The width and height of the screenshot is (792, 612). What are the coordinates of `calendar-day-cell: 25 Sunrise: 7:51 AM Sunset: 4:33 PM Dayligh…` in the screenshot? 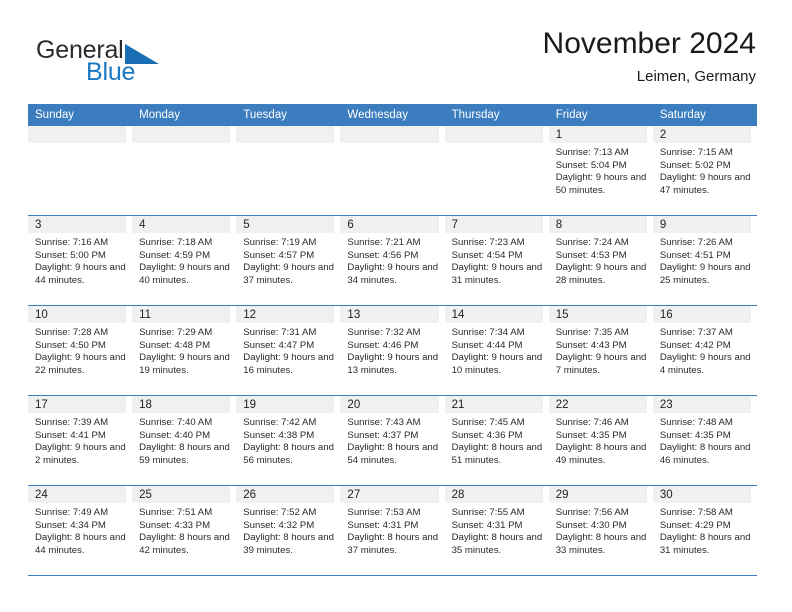 It's located at (184, 530).